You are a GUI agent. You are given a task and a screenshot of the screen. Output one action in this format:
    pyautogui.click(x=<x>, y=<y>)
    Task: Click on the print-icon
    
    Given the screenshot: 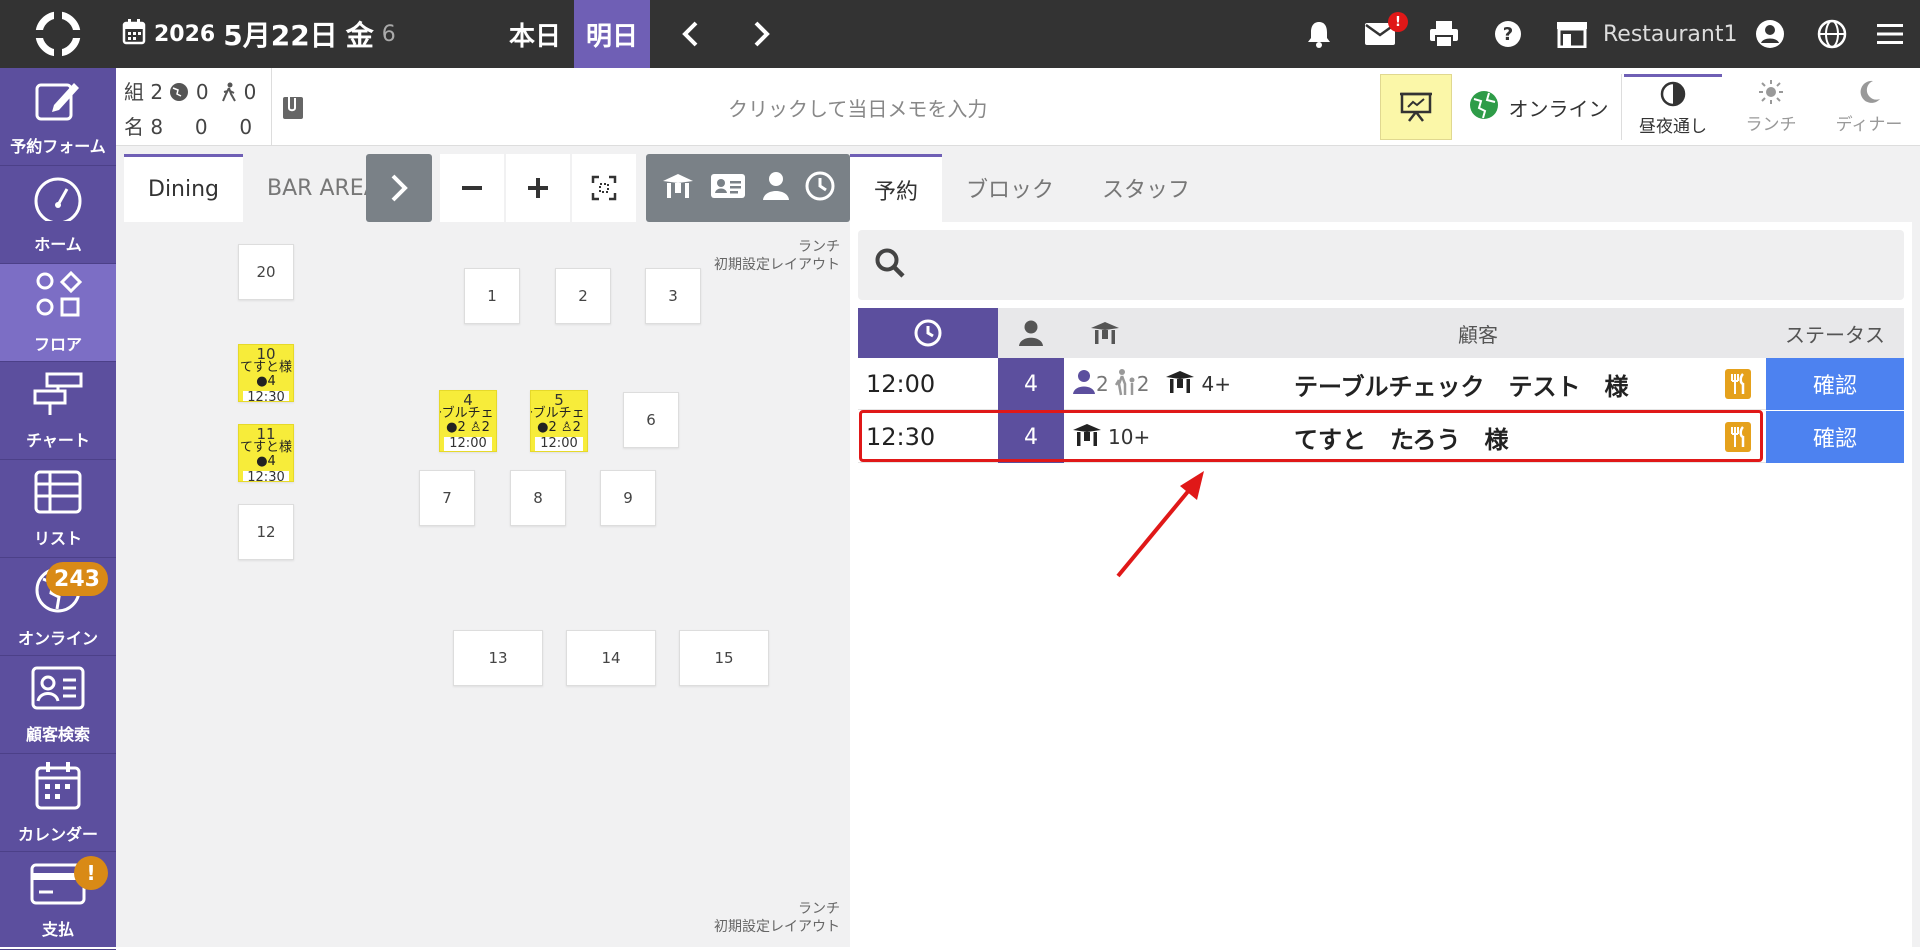 What is the action you would take?
    pyautogui.click(x=1444, y=34)
    